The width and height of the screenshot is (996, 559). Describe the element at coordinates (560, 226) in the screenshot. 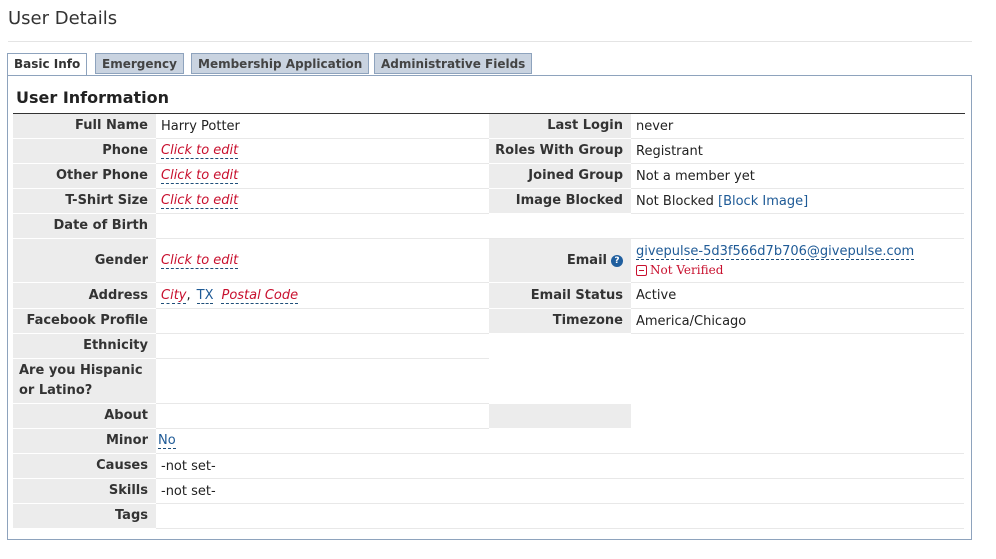

I see `date-of-birth-value` at that location.